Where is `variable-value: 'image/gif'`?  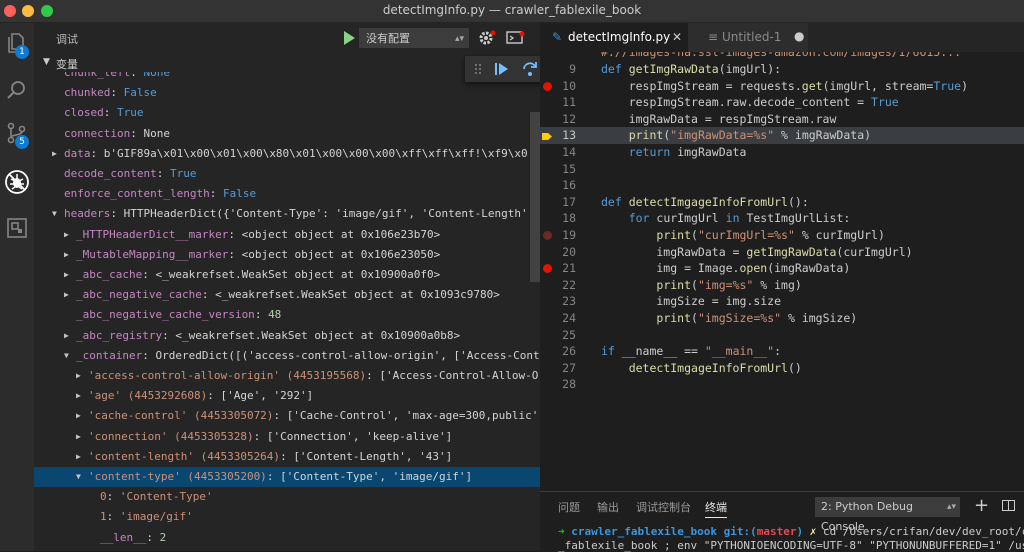
variable-value: 'image/gif' is located at coordinates (156, 517).